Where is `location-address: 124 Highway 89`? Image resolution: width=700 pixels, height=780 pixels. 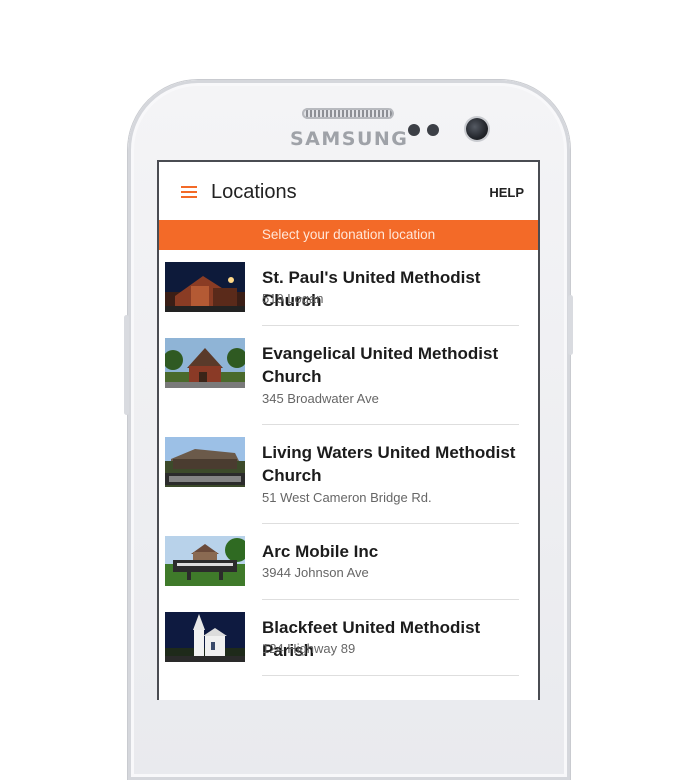 location-address: 124 Highway 89 is located at coordinates (309, 648).